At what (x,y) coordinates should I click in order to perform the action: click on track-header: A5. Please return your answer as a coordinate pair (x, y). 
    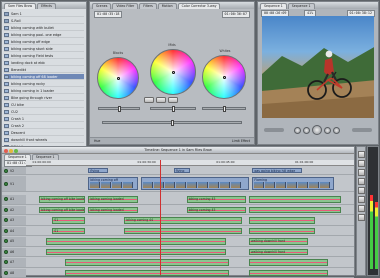
    Looking at the image, I should click on (14, 241).